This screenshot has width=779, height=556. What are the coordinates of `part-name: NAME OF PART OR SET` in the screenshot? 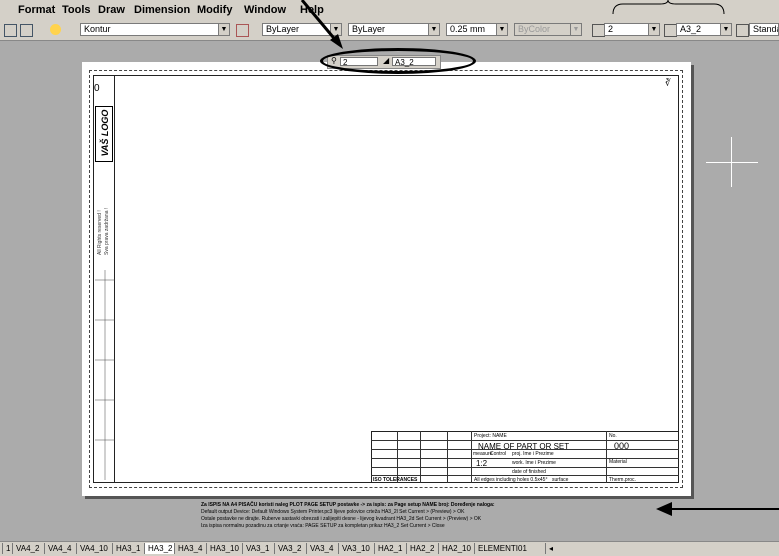 It's located at (524, 446).